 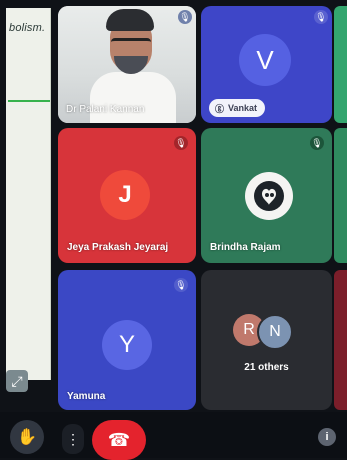 I want to click on expand-icon: ⤢, so click(x=17, y=381).